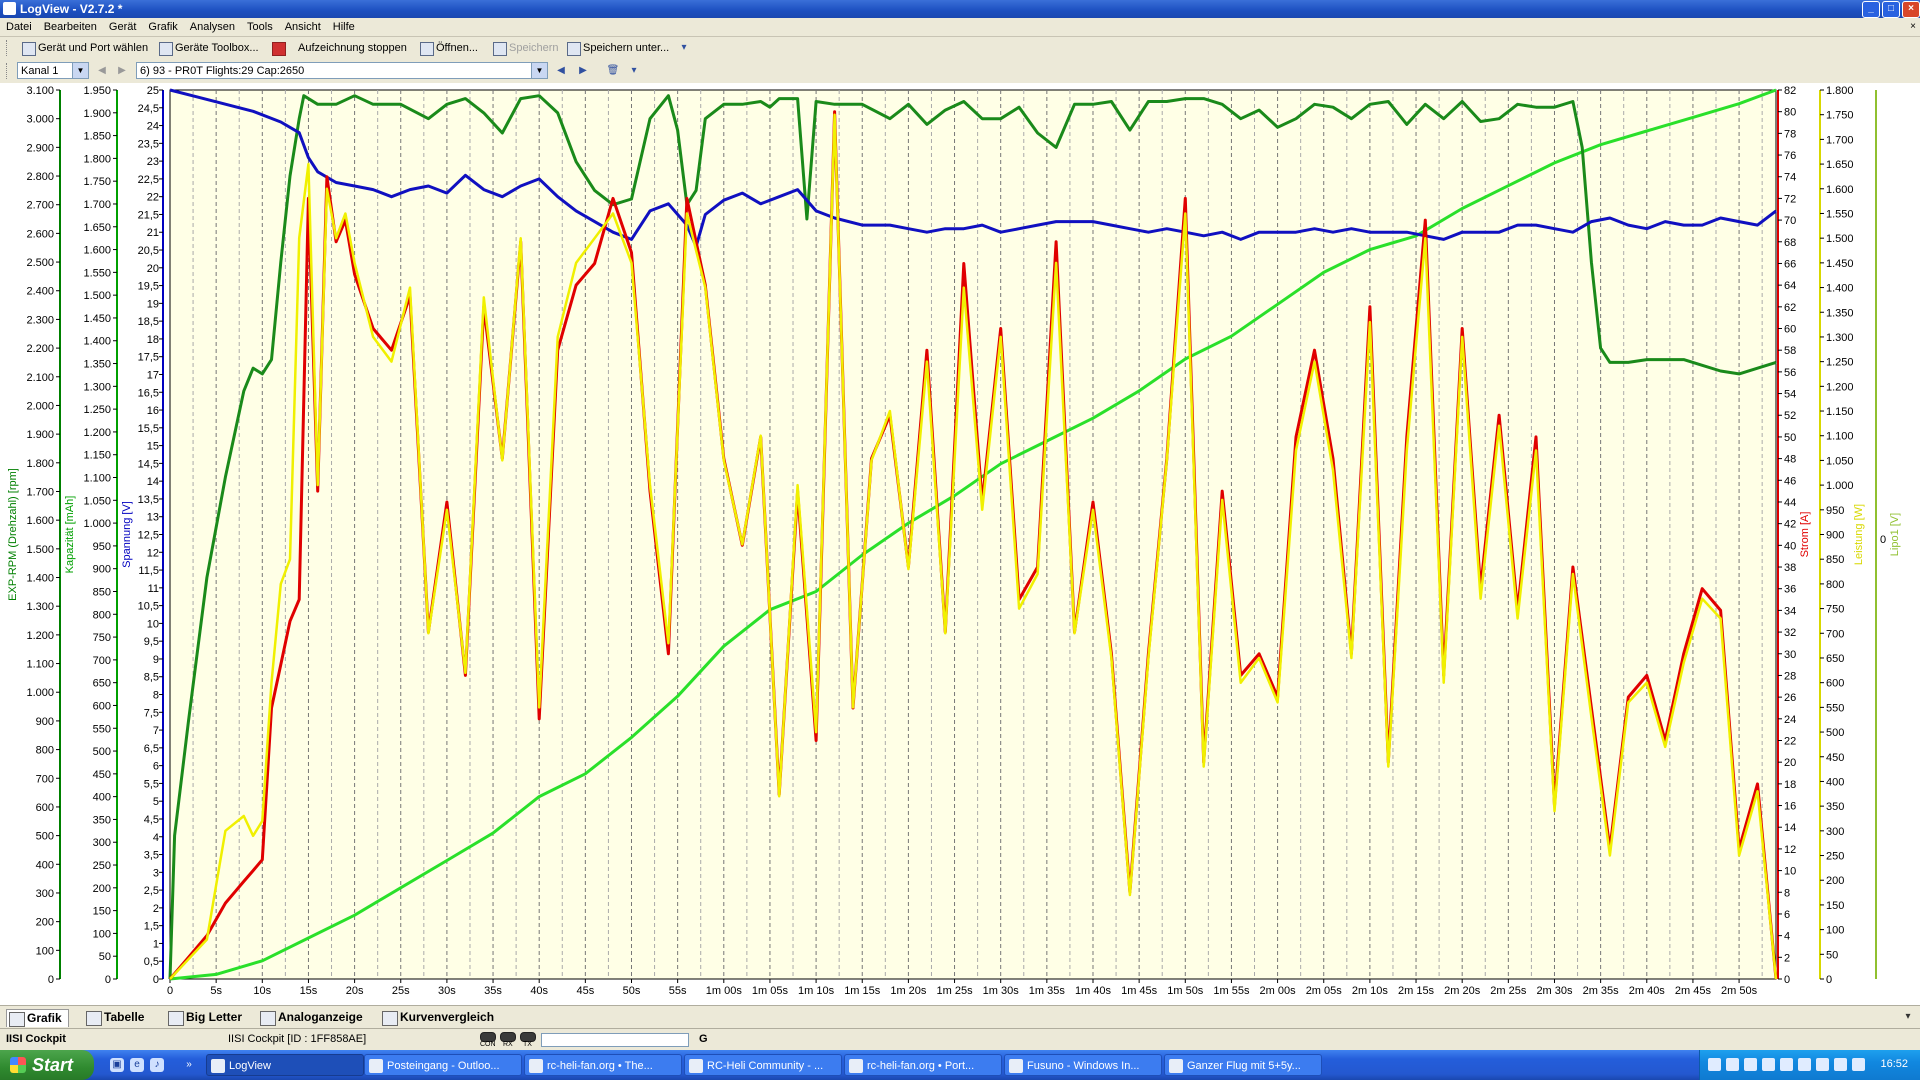 Image resolution: width=1920 pixels, height=1080 pixels. I want to click on stop-recording-button: Aufzeichnung stoppen, so click(338, 48).